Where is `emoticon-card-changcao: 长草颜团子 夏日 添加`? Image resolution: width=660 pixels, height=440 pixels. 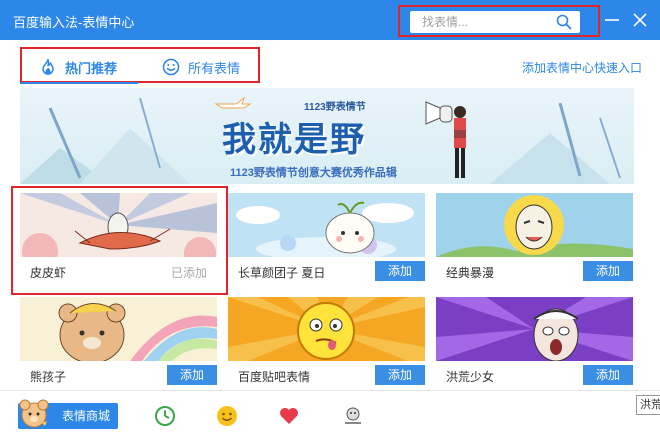 emoticon-card-changcao: 长草颜团子 夏日 添加 is located at coordinates (326, 237).